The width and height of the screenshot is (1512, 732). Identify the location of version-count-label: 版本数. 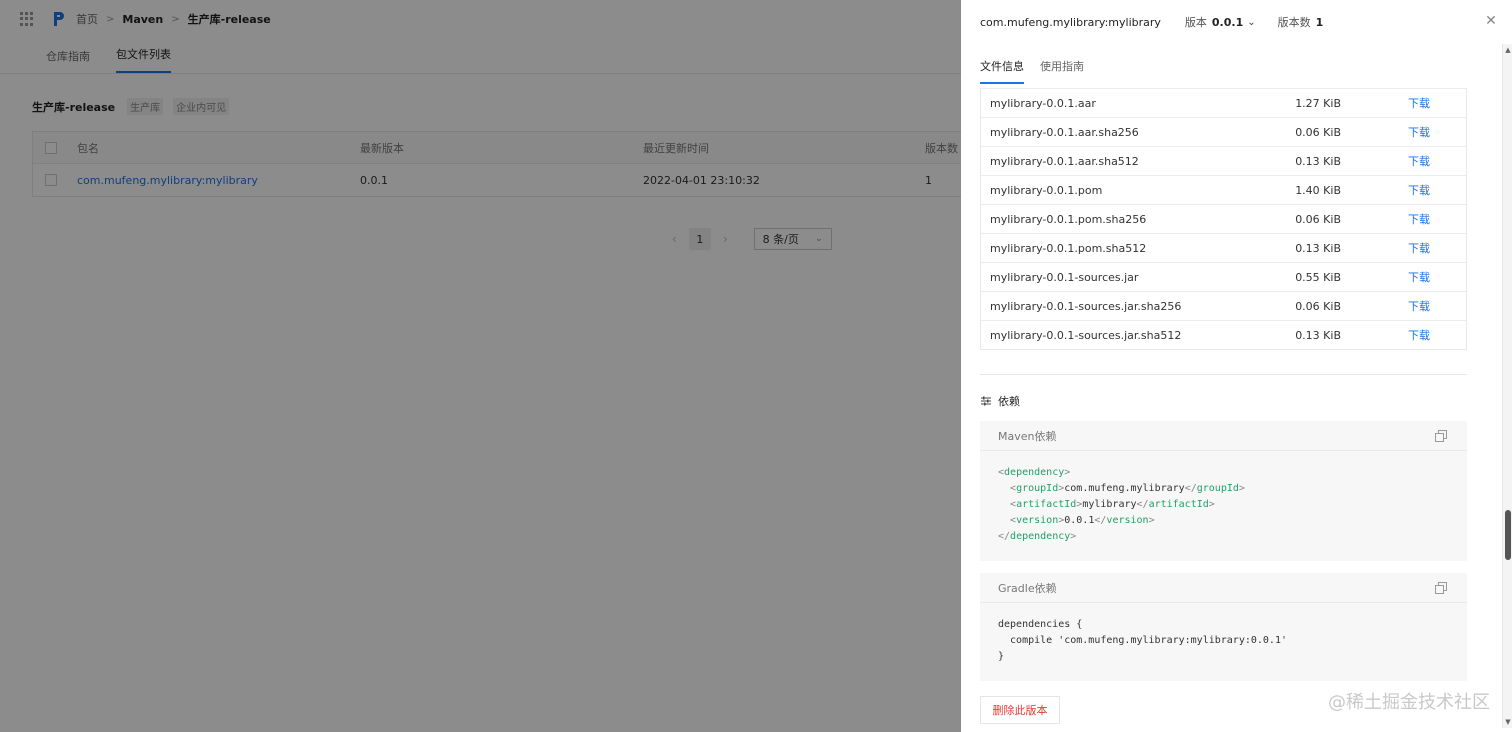
(1294, 22).